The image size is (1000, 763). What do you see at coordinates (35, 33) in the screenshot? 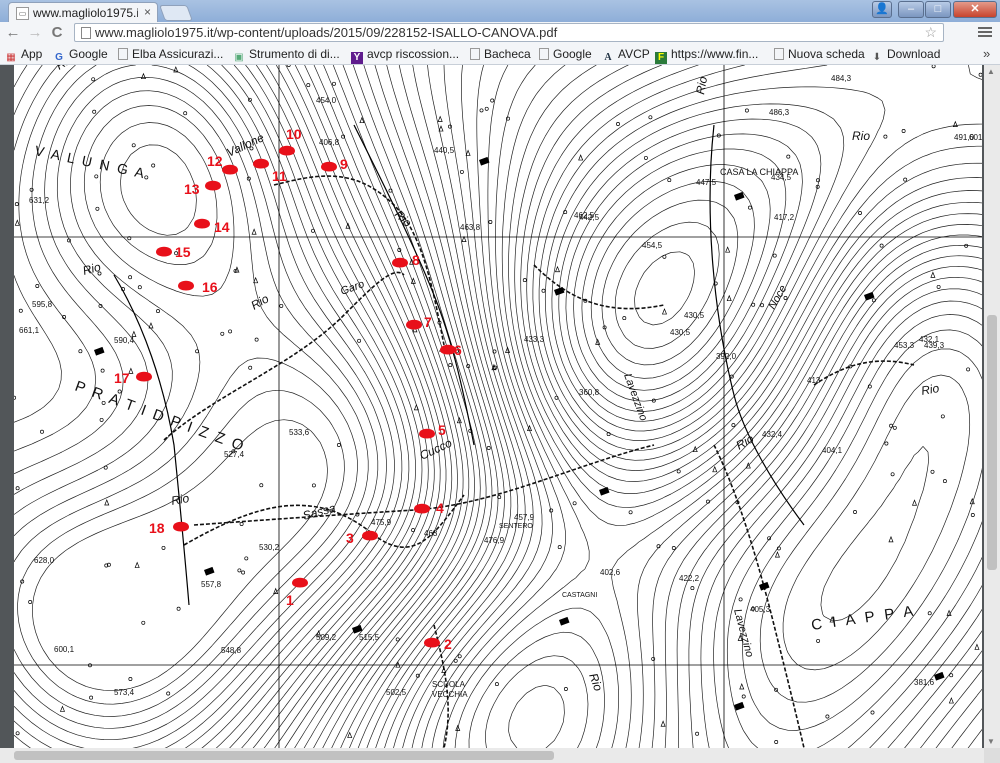
I see `forward-arrow-icon: →` at bounding box center [35, 33].